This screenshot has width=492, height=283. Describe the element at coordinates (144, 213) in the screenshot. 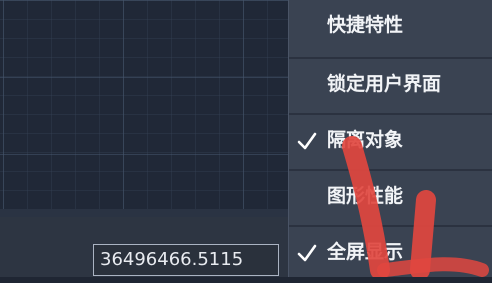

I see `canvas-scroll-edge` at that location.